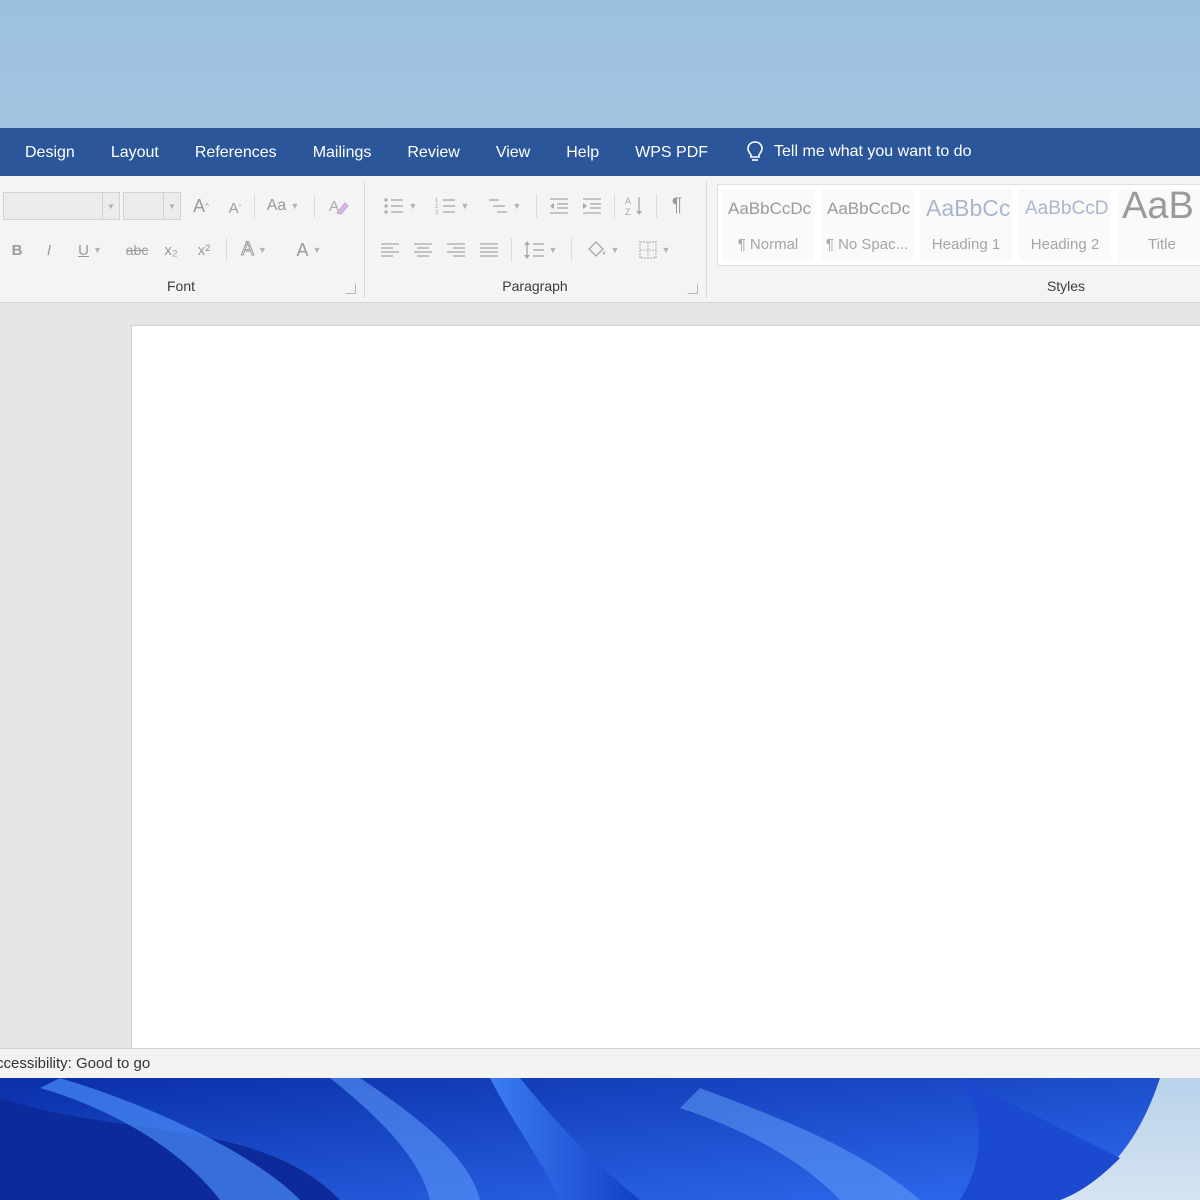  Describe the element at coordinates (302, 249) in the screenshot. I see `font-color-icon: A` at that location.